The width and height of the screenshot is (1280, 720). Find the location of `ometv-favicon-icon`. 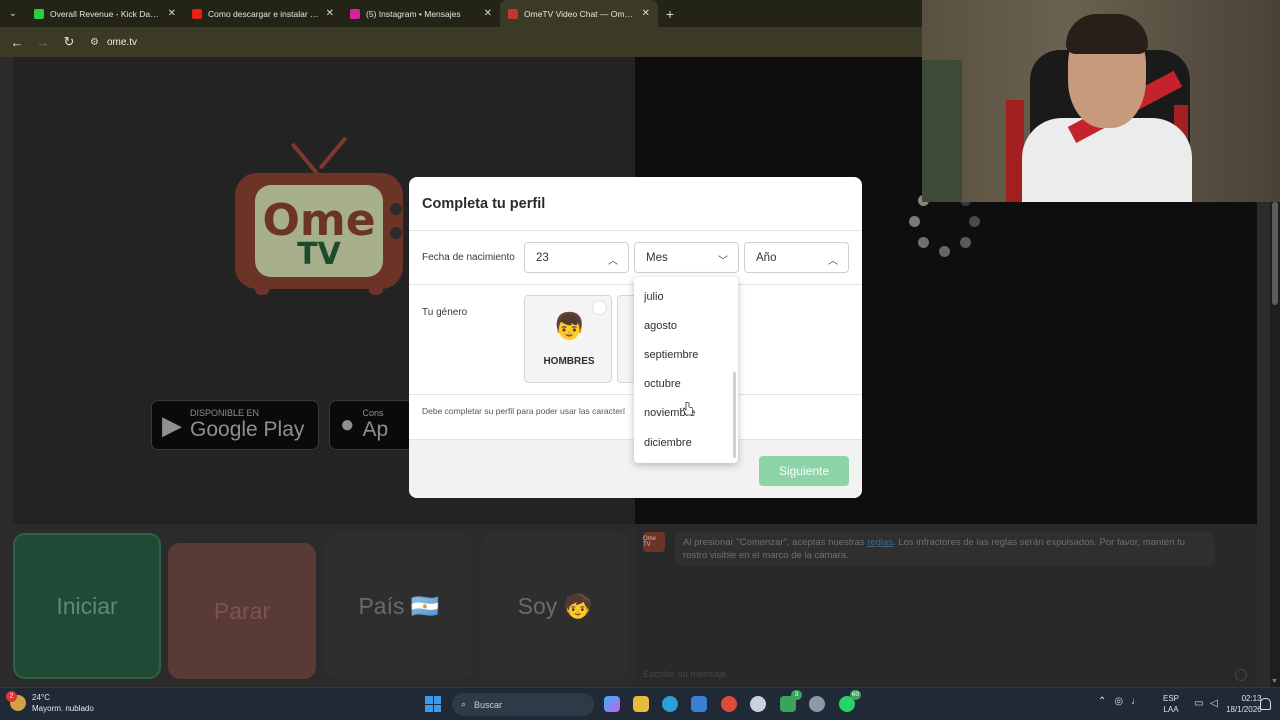

ometv-favicon-icon is located at coordinates (513, 13).